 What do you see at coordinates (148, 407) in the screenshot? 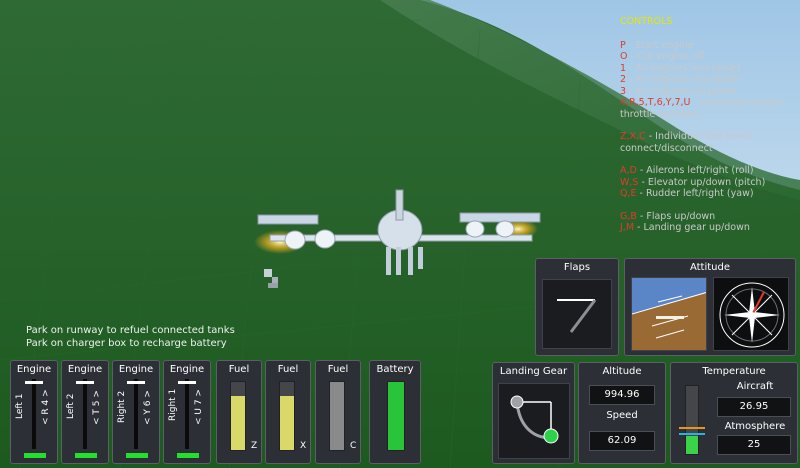
I see `engine-keys: < Y 6 >` at bounding box center [148, 407].